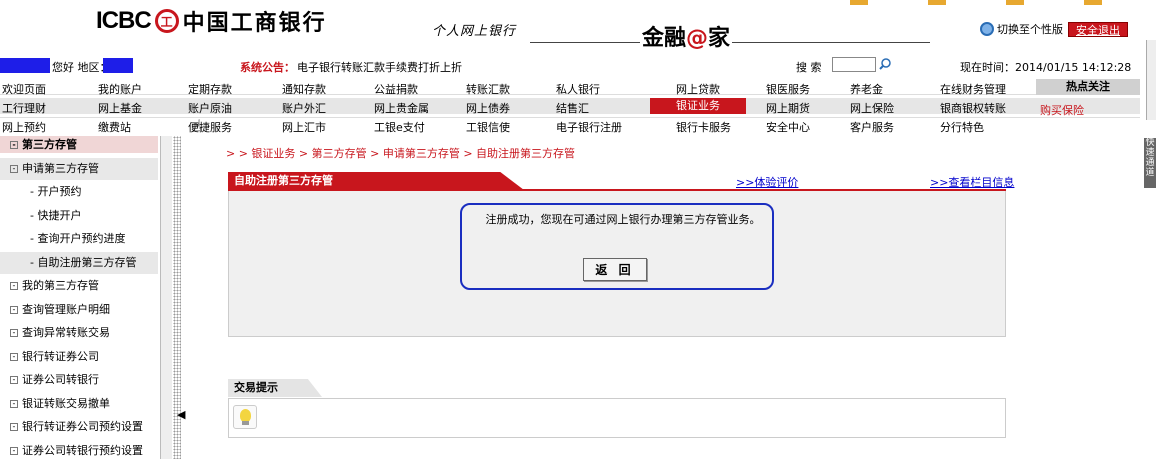 This screenshot has width=1156, height=462. What do you see at coordinates (120, 89) in the screenshot?
I see `nav-row1-item-1: 我的账户` at bounding box center [120, 89].